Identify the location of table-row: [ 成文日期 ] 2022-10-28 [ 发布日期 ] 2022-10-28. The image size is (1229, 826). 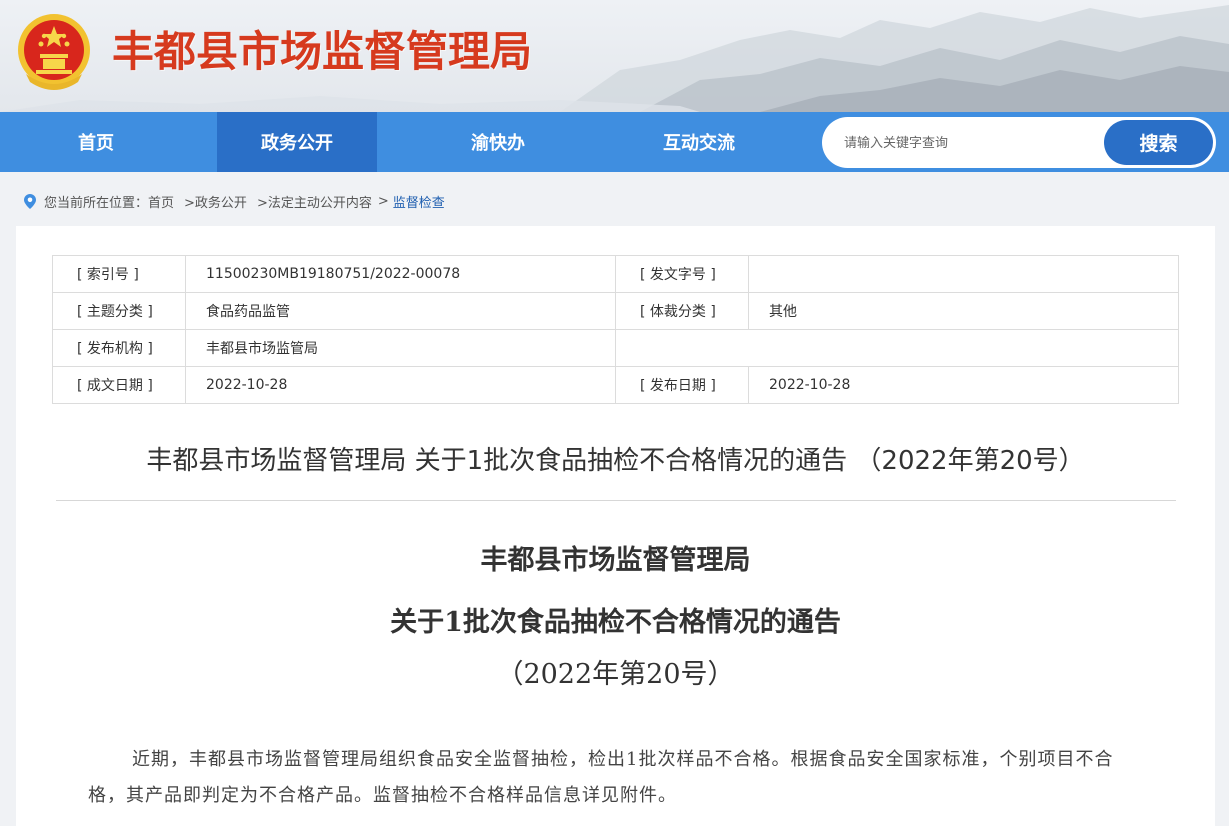
(615, 385).